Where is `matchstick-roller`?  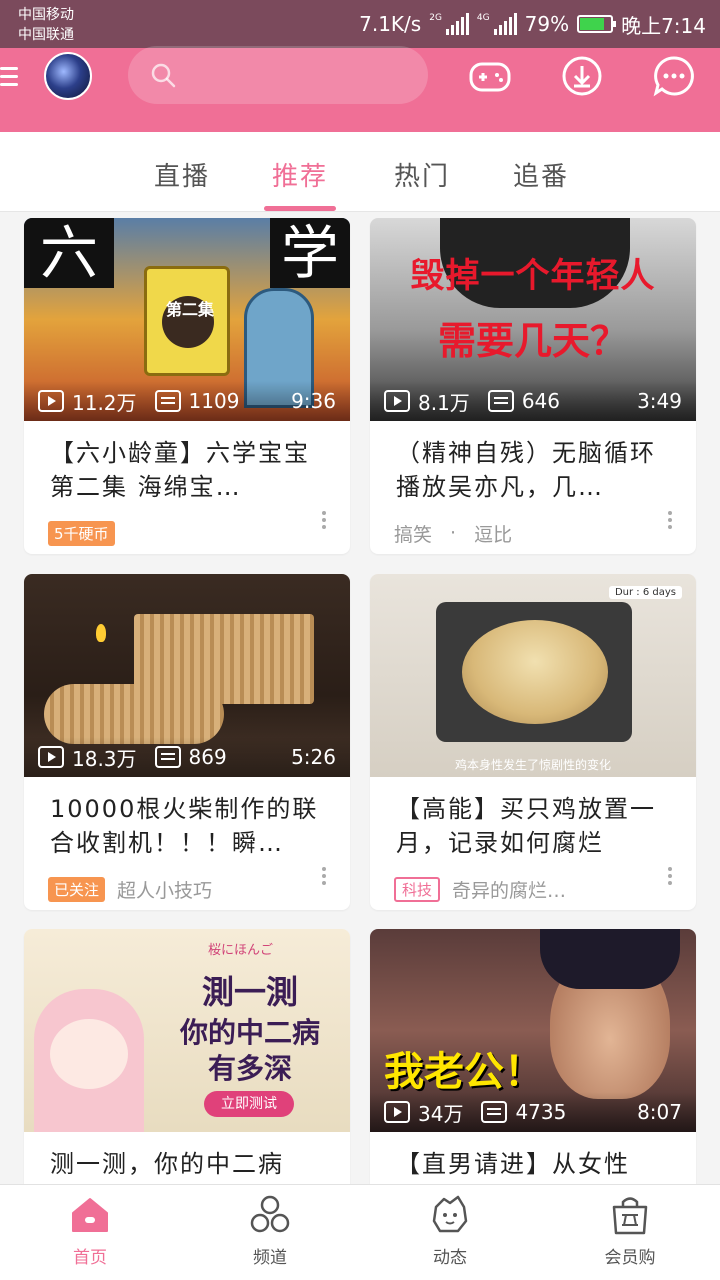 matchstick-roller is located at coordinates (134, 714).